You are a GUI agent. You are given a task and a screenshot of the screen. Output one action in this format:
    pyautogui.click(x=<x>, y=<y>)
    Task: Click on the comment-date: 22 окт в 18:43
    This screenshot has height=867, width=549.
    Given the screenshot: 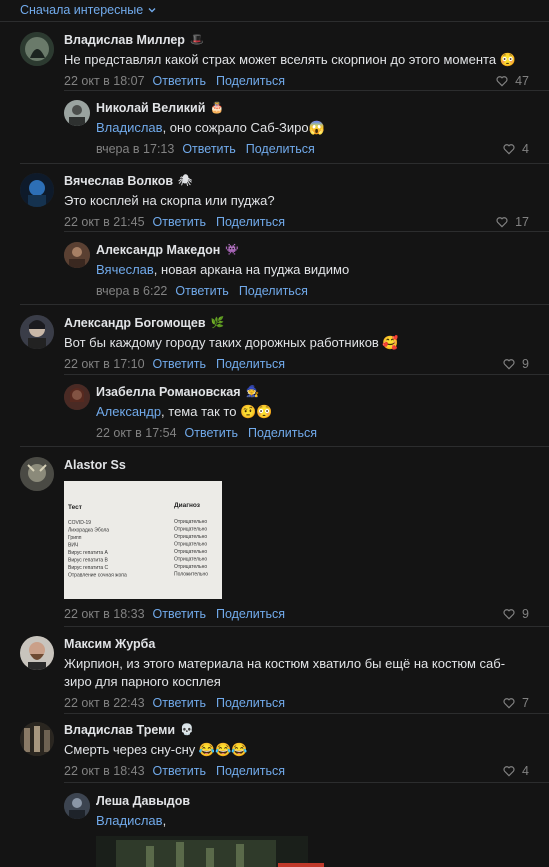 What is the action you would take?
    pyautogui.click(x=104, y=771)
    